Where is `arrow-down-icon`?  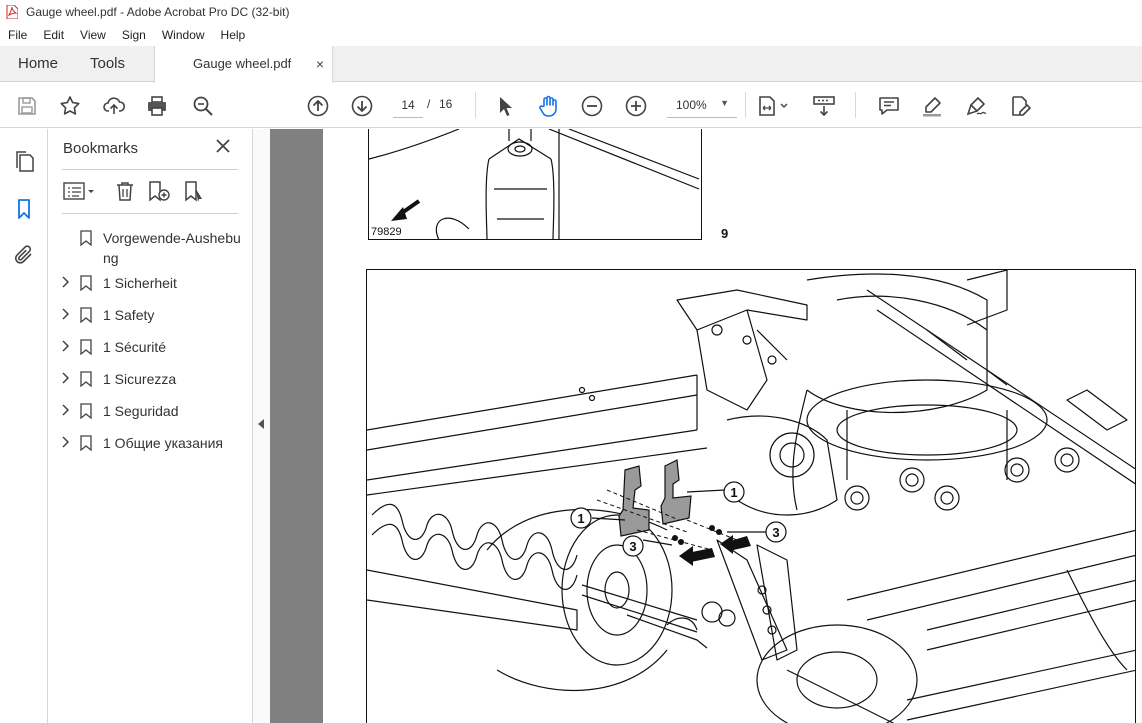
arrow-down-icon is located at coordinates (362, 106).